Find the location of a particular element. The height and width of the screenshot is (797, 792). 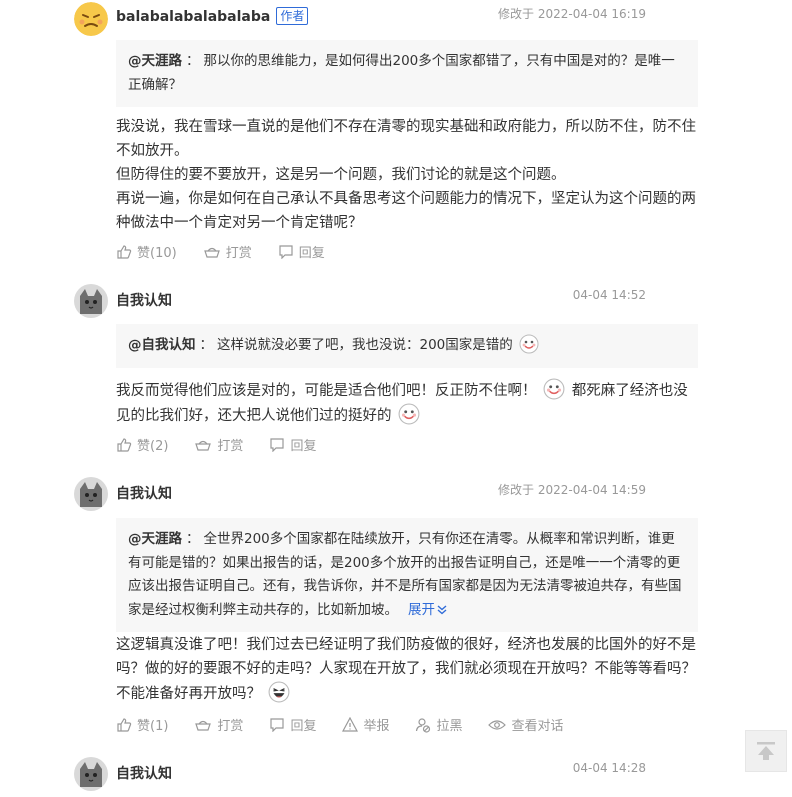

block-label: 拉黑 is located at coordinates (449, 726).